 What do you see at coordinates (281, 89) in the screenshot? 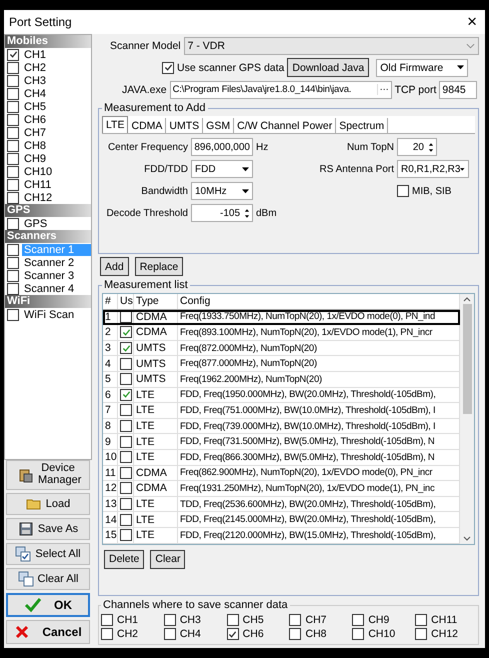
I see `java-path-field: C:\Program Files\Java\jre1.8.0_144\bin\java. ···` at bounding box center [281, 89].